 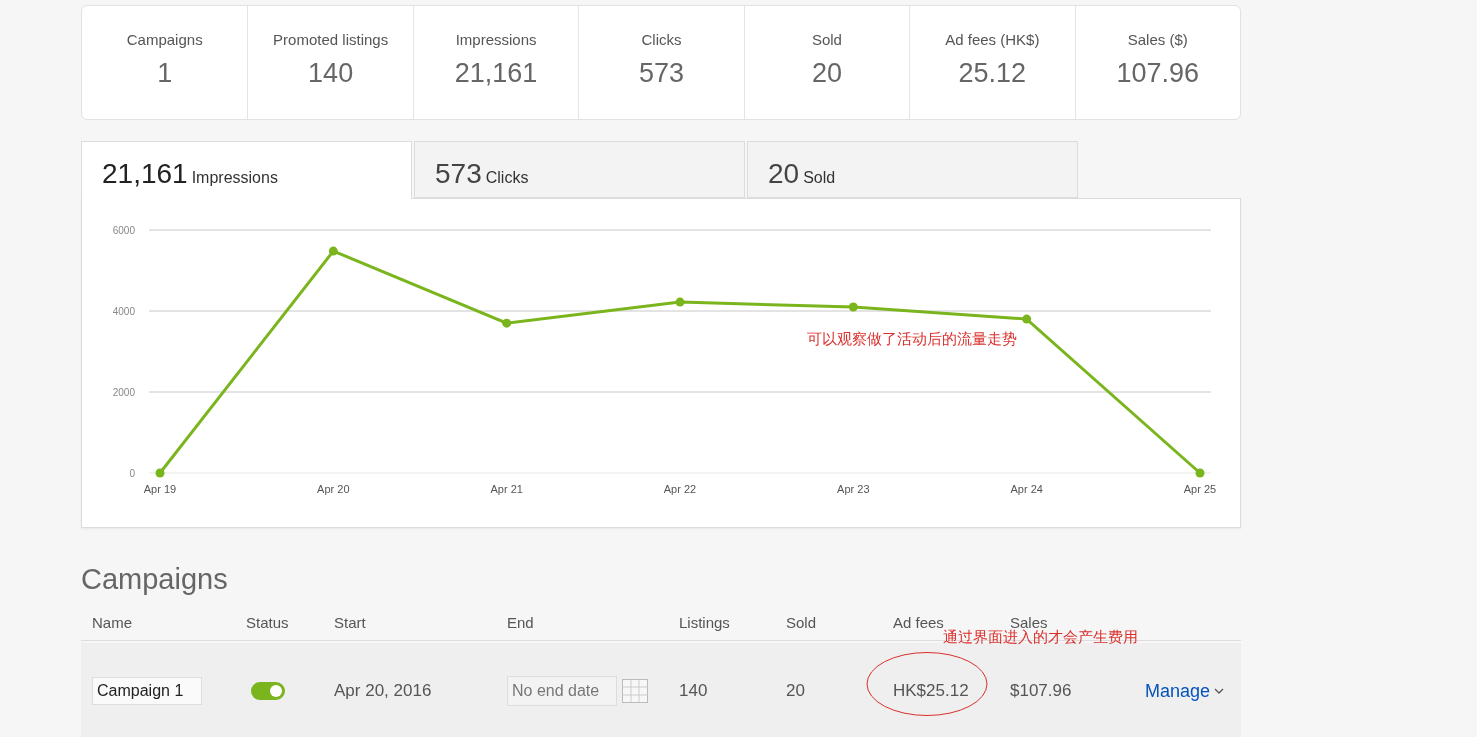 What do you see at coordinates (853, 489) in the screenshot?
I see `x-axis-label: Apr 23` at bounding box center [853, 489].